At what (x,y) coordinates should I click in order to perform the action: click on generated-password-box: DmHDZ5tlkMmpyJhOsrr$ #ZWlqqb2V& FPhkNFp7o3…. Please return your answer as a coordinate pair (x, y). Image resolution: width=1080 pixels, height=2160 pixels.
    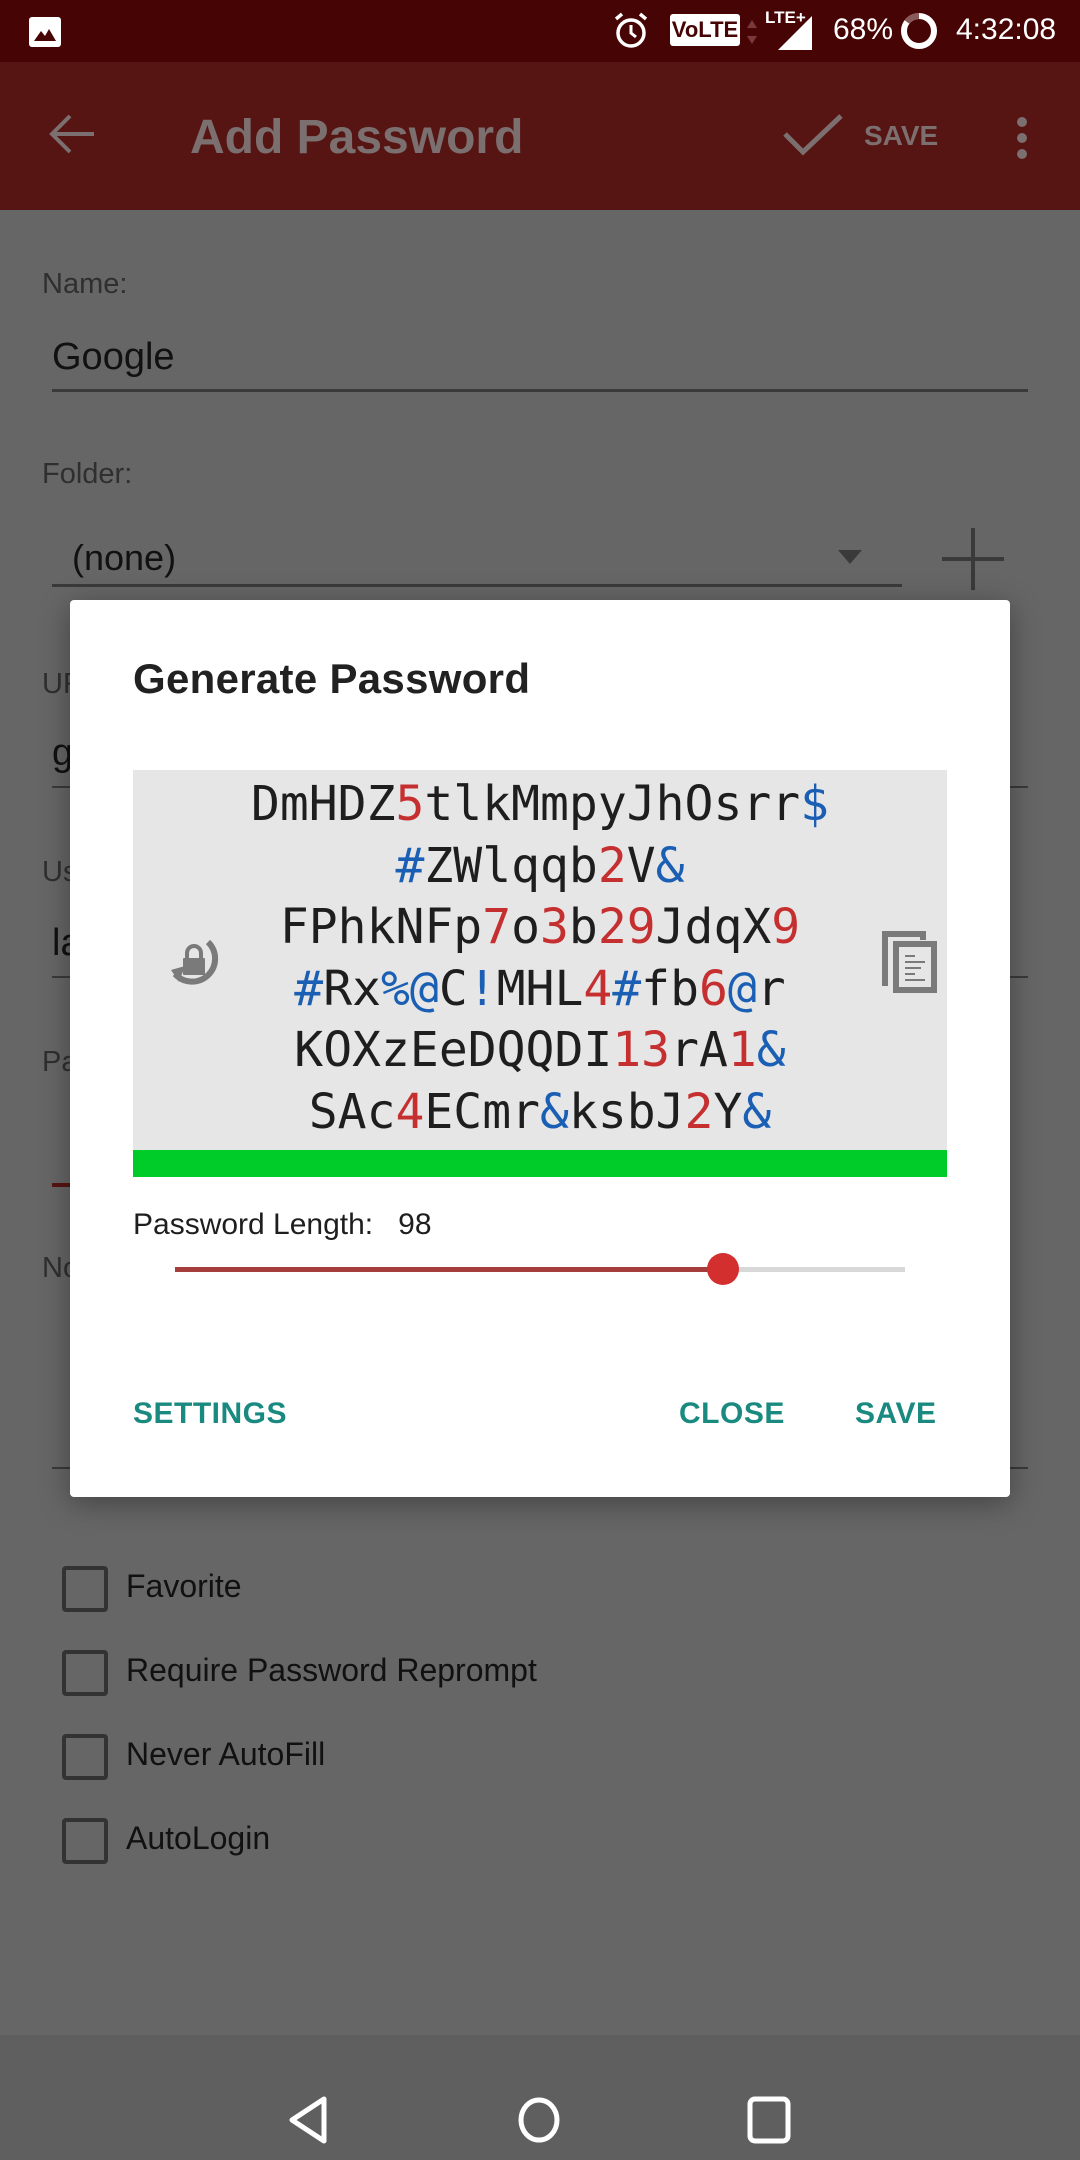
    Looking at the image, I should click on (540, 960).